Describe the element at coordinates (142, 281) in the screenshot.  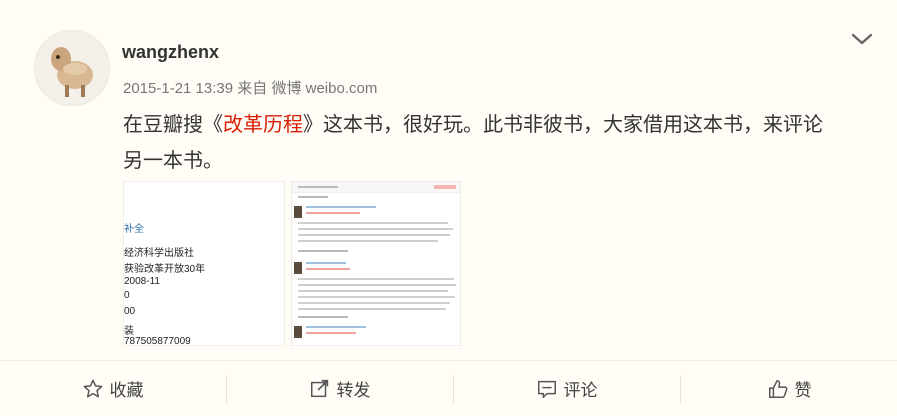
I see `book-info-line: 2008-11` at that location.